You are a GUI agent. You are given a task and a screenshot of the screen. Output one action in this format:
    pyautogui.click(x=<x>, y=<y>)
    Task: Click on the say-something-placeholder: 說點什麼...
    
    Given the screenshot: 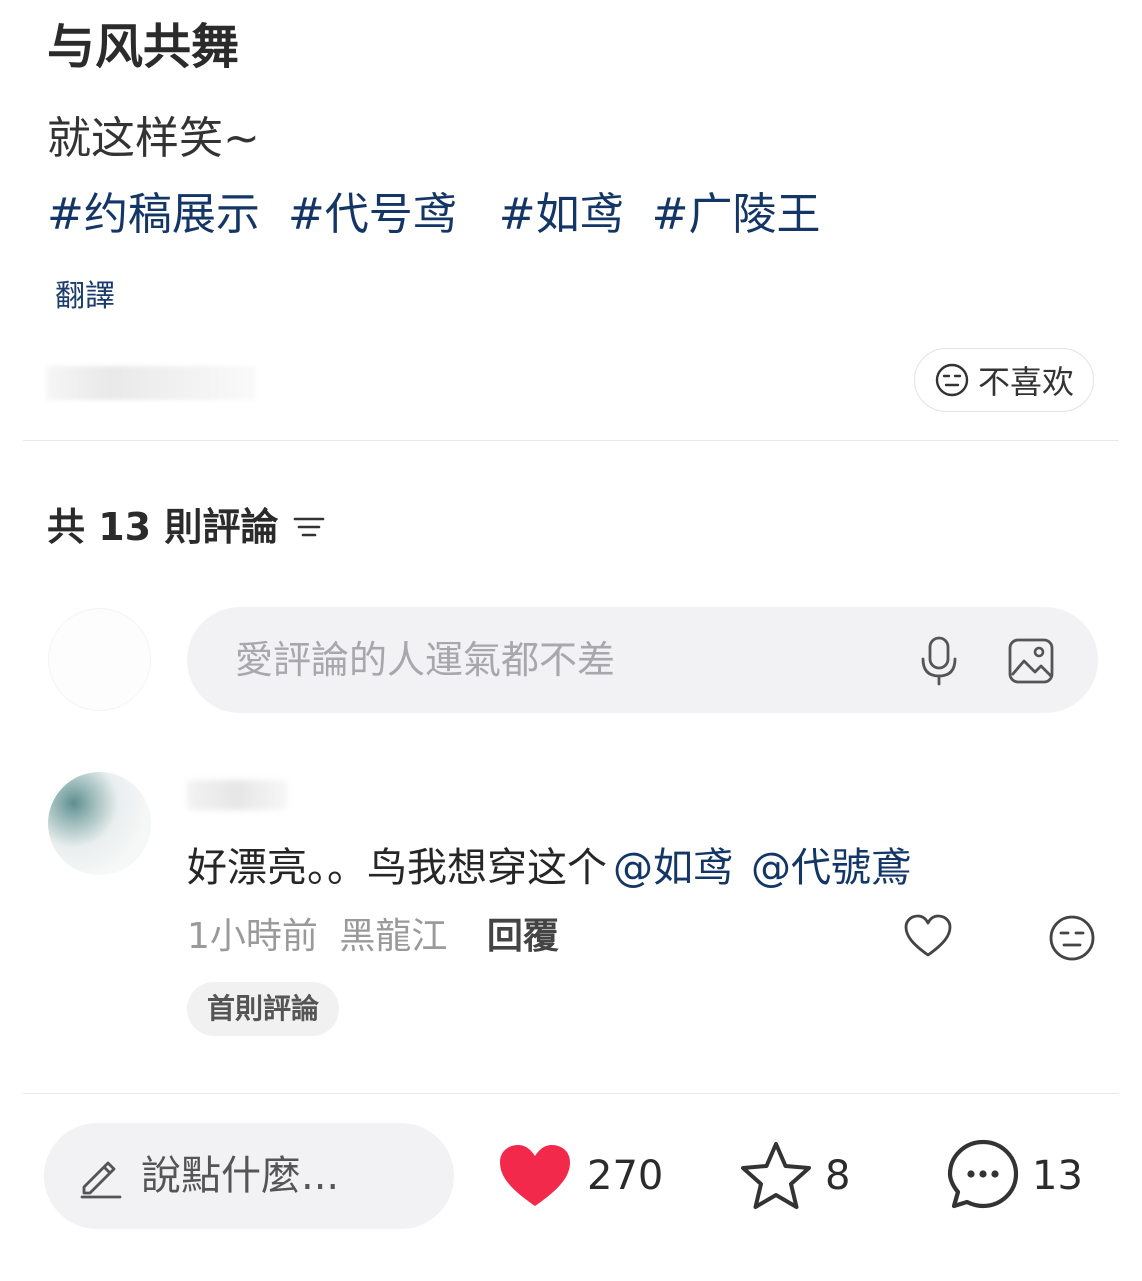 What is the action you would take?
    pyautogui.click(x=240, y=1176)
    